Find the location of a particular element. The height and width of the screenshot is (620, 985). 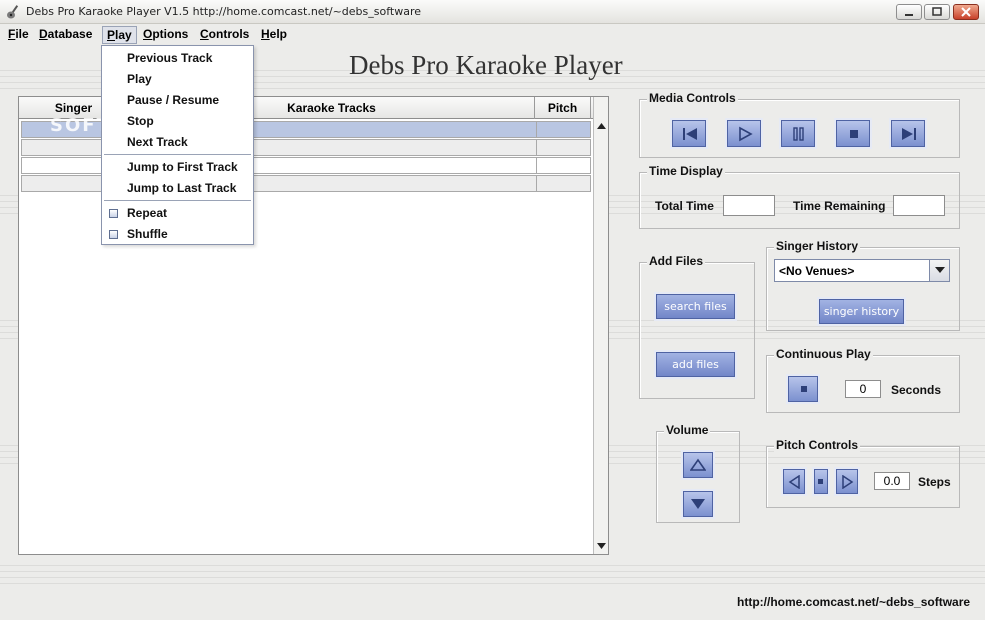

pitch-steps-field: 0.0 is located at coordinates (892, 481).